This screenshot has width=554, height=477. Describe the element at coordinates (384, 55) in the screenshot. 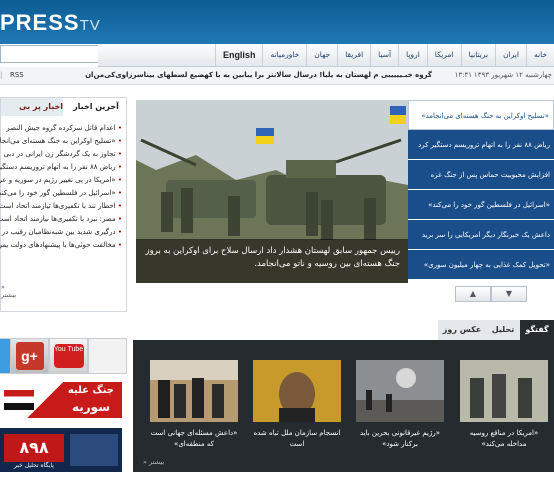

I see `nav-item-asia: آسیا` at that location.